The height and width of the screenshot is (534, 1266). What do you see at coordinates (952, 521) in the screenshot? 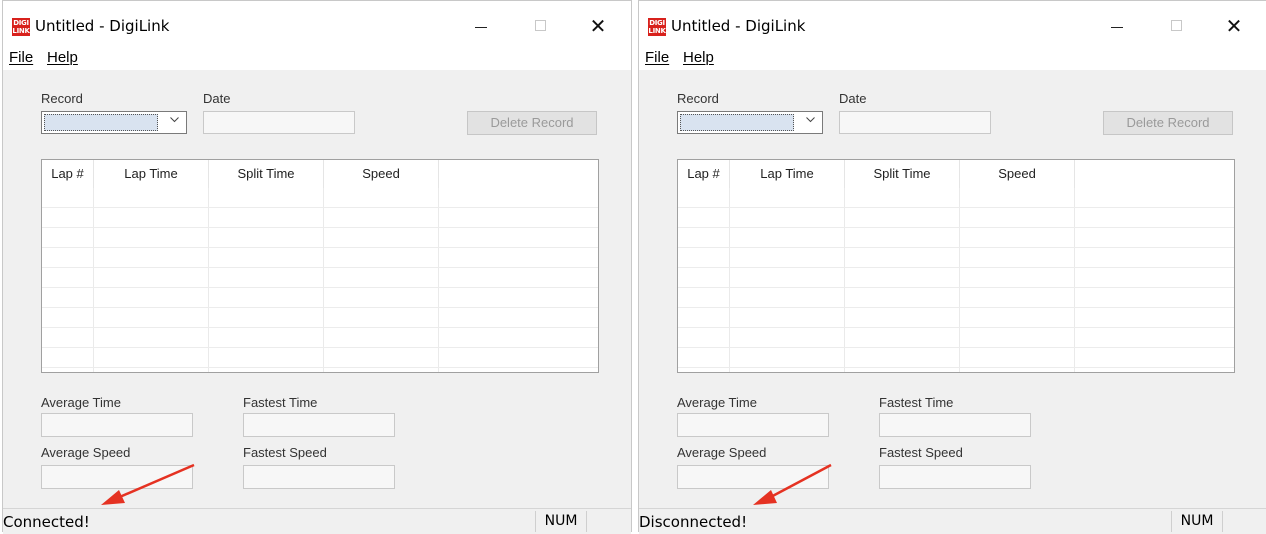
I see `status-bar: Disconnected! NUM` at bounding box center [952, 521].